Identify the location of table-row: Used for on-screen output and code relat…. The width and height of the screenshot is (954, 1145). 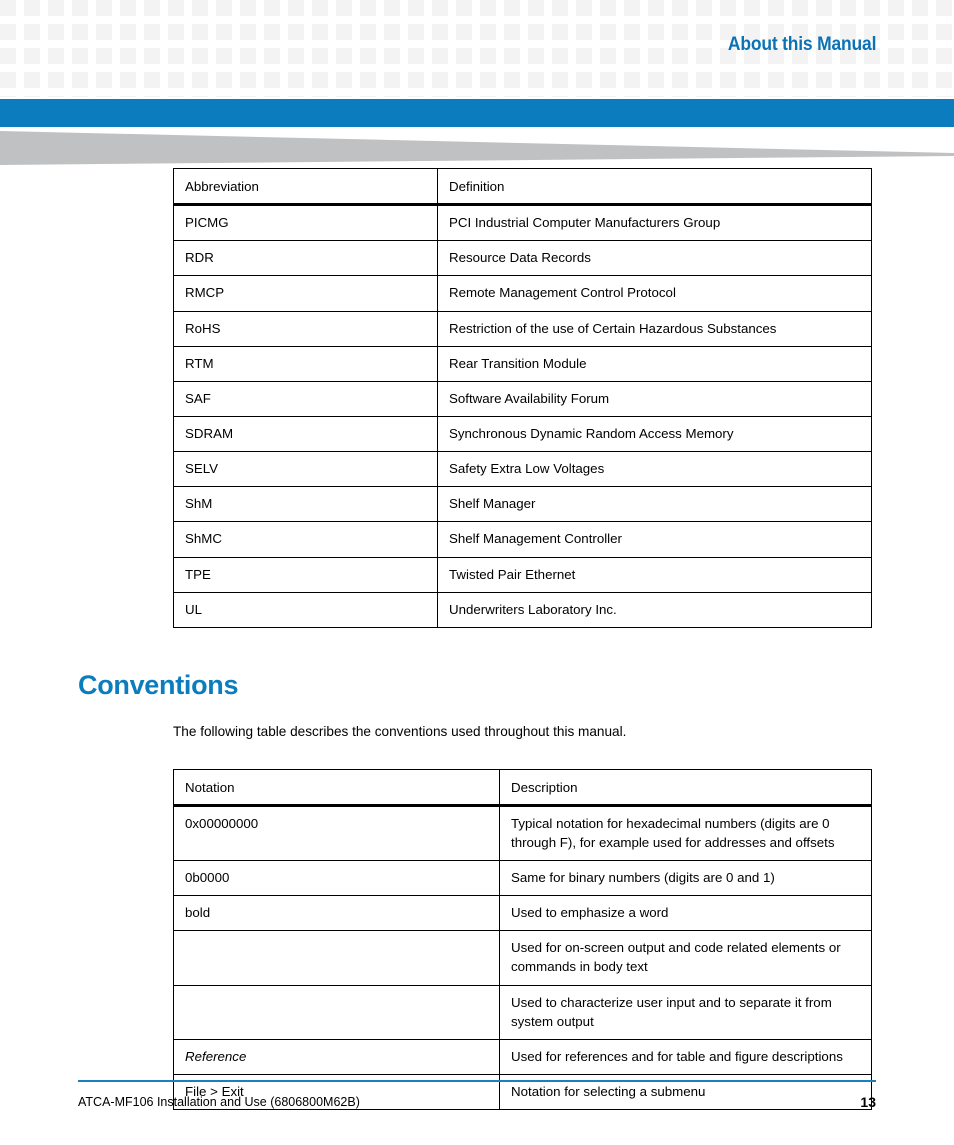
(522, 958).